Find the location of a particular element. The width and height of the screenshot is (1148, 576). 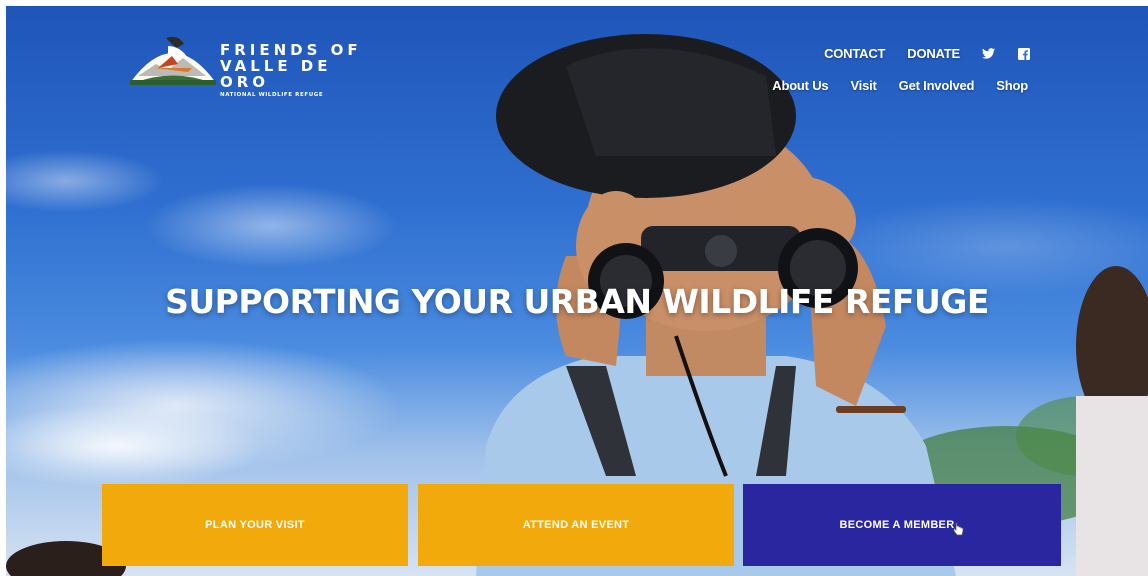

hero-headline: SUPPORTING YOUR URBAN WILDLIFE REFUGE is located at coordinates (577, 301).